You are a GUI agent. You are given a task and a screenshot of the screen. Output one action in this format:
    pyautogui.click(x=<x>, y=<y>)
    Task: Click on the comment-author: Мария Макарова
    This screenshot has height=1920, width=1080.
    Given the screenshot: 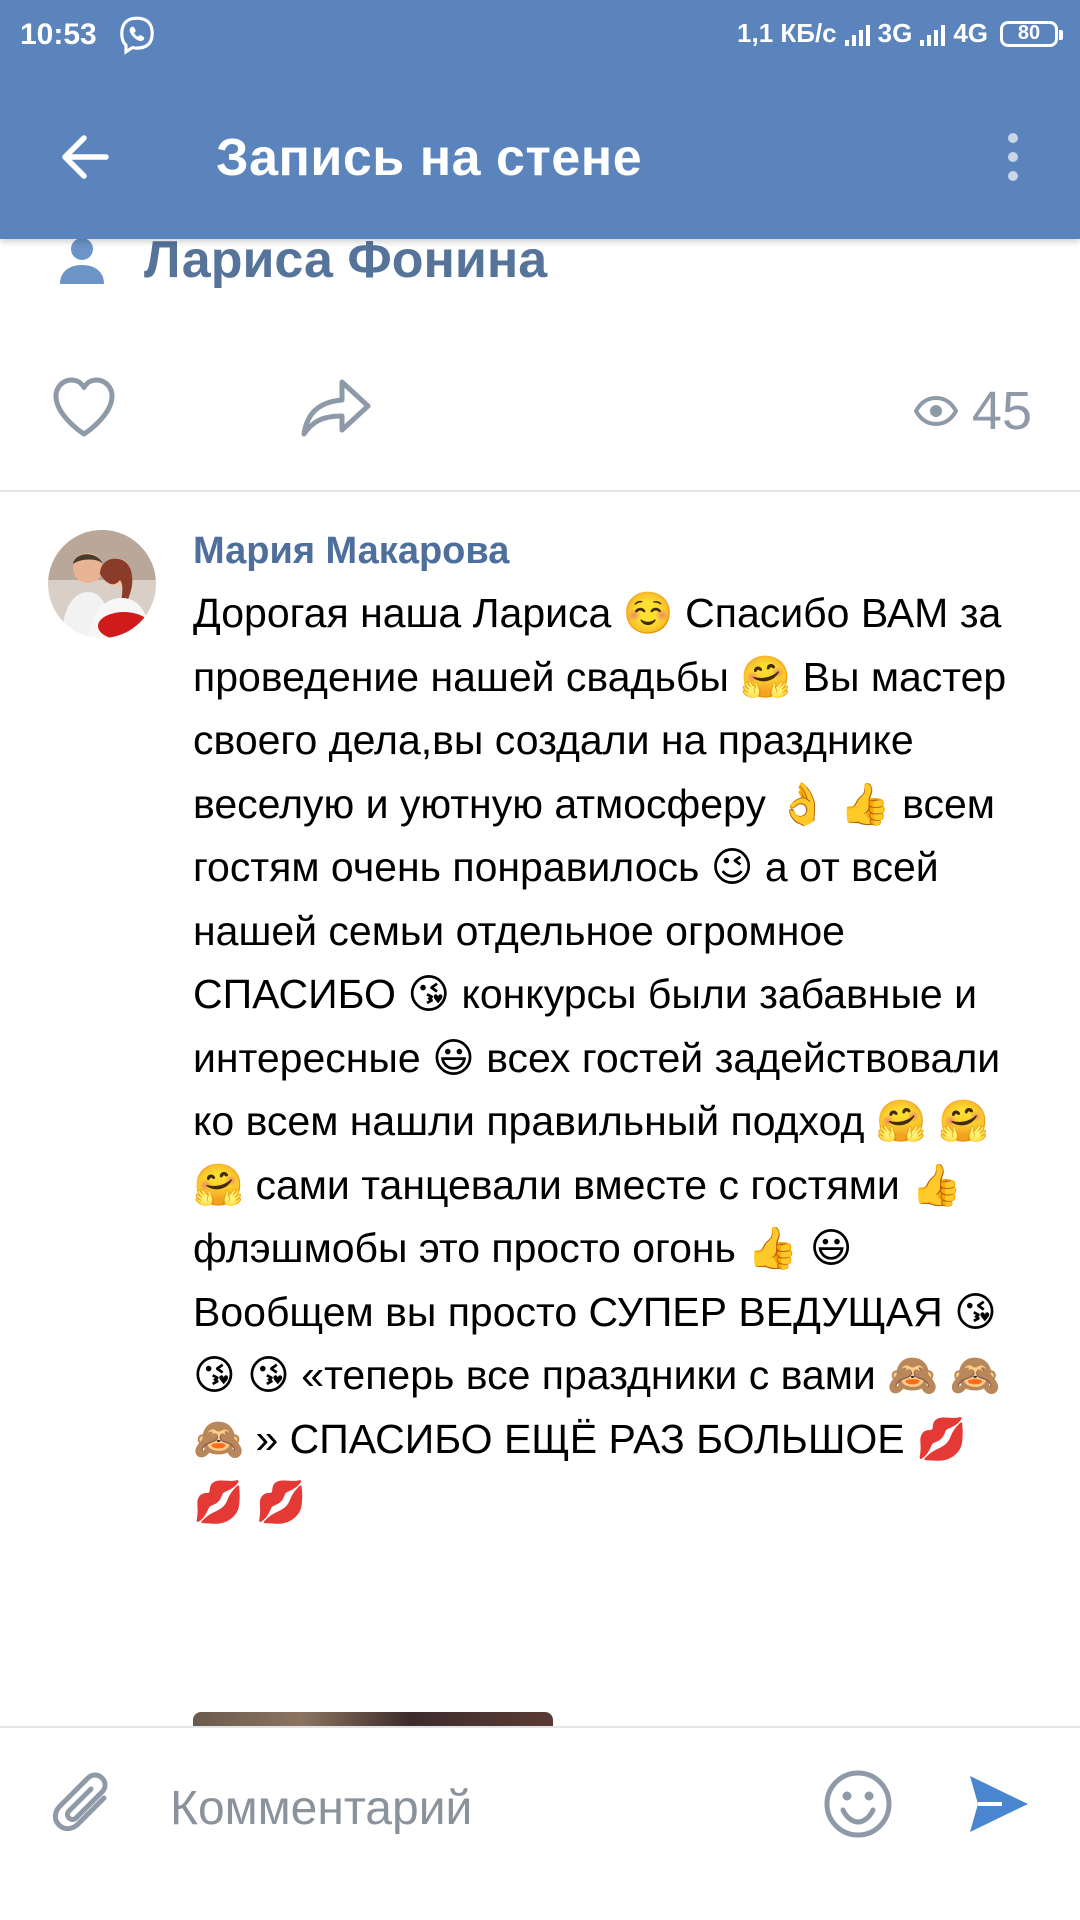 What is the action you would take?
    pyautogui.click(x=351, y=551)
    